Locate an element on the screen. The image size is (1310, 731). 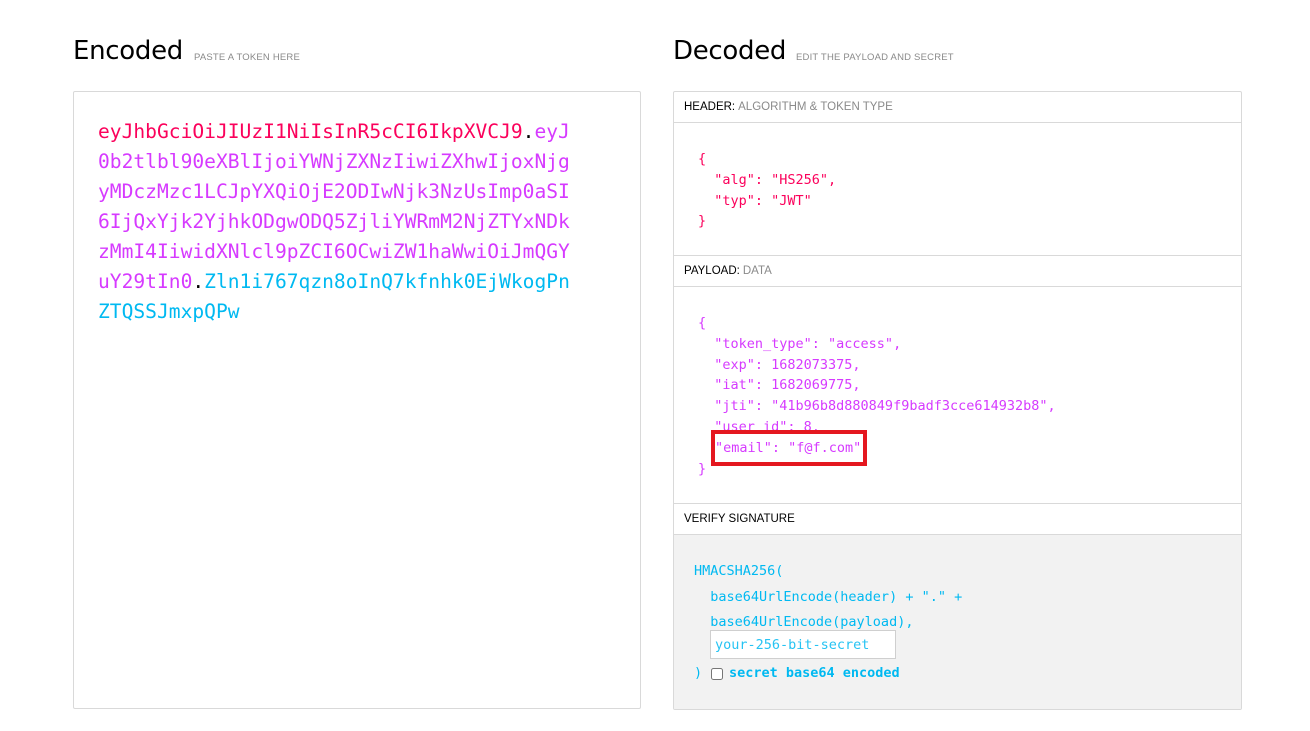
verify-section-title: VERIFY SIGNATURE is located at coordinates (957, 519).